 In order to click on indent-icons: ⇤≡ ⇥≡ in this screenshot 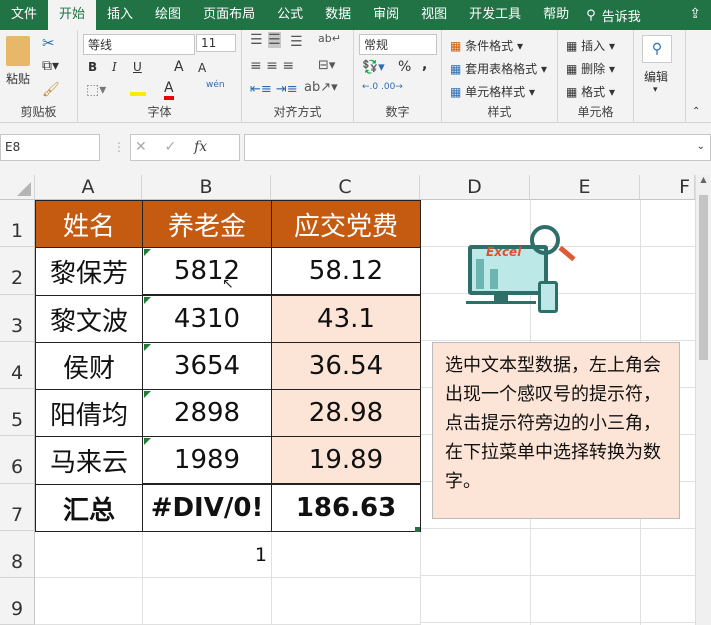, I will do `click(274, 89)`.